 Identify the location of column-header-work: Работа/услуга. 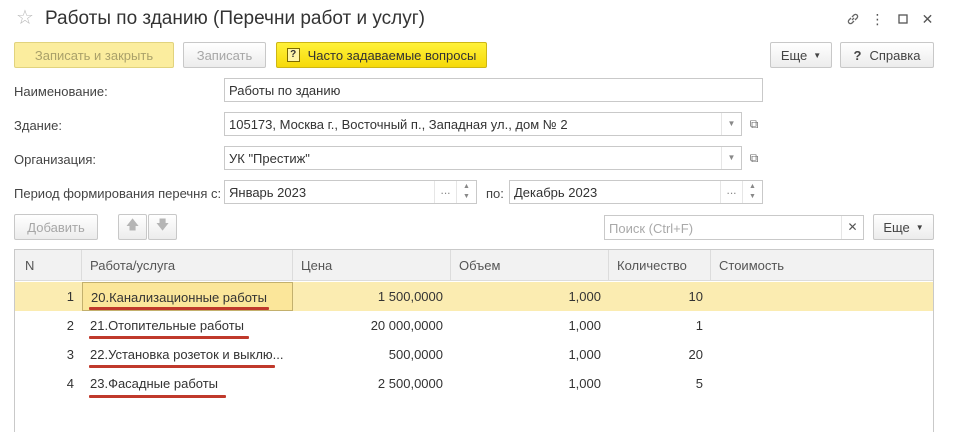
(187, 265).